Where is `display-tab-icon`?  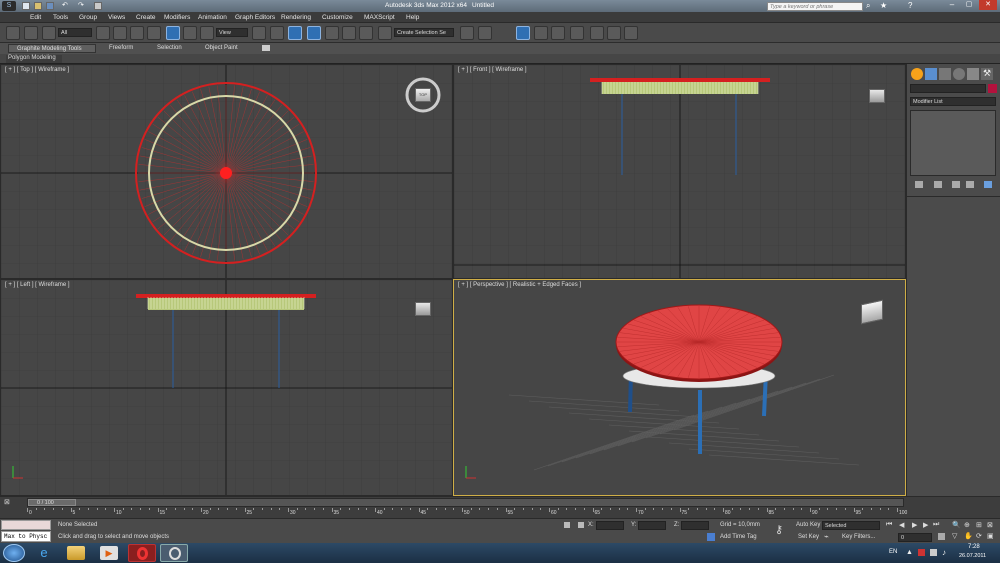
display-tab-icon is located at coordinates (973, 74).